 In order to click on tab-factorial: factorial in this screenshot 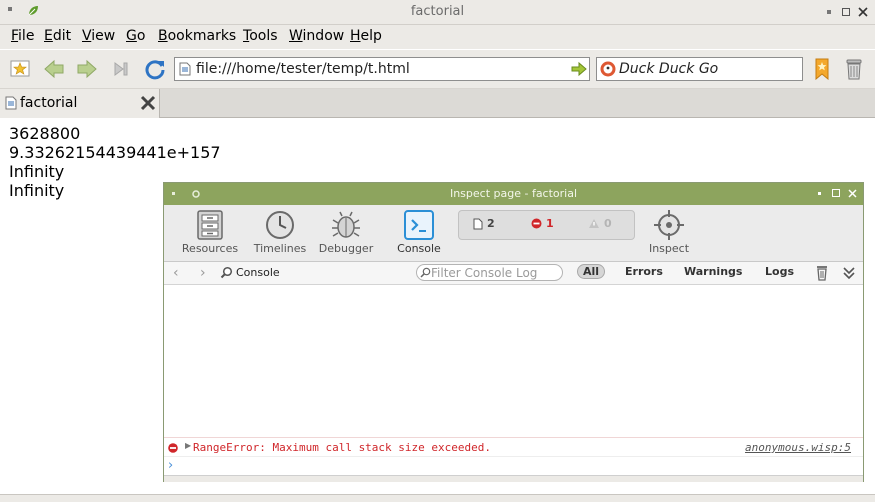, I will do `click(80, 103)`.